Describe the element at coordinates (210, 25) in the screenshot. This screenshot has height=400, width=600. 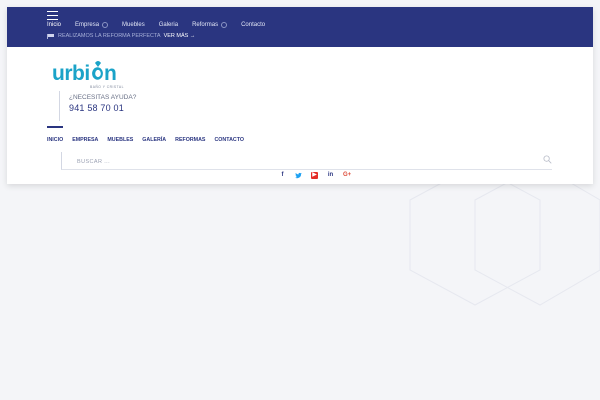
I see `top-nav-reformas: Reformas` at that location.